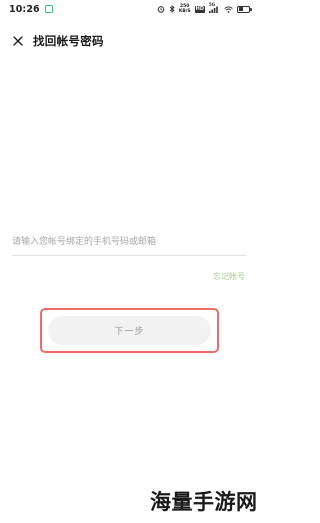  Describe the element at coordinates (229, 276) in the screenshot. I see `forgot-account-link: 忘记帐号` at that location.